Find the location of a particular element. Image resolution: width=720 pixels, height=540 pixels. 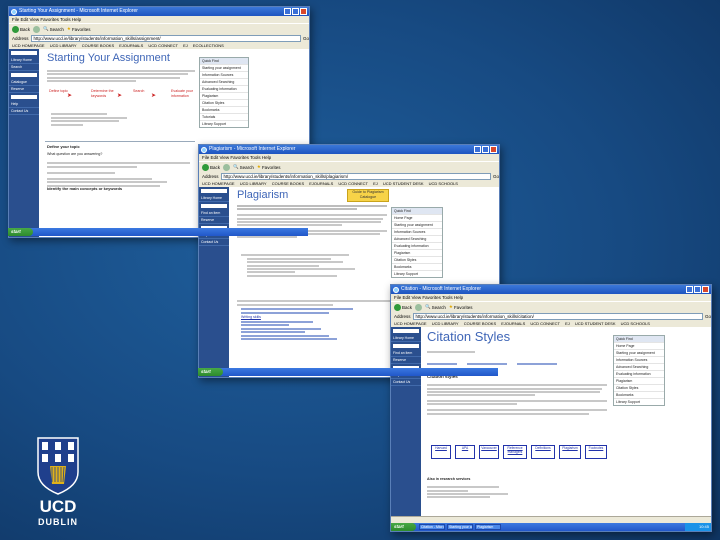

sidebar-search-box is located at coordinates (406, 331).